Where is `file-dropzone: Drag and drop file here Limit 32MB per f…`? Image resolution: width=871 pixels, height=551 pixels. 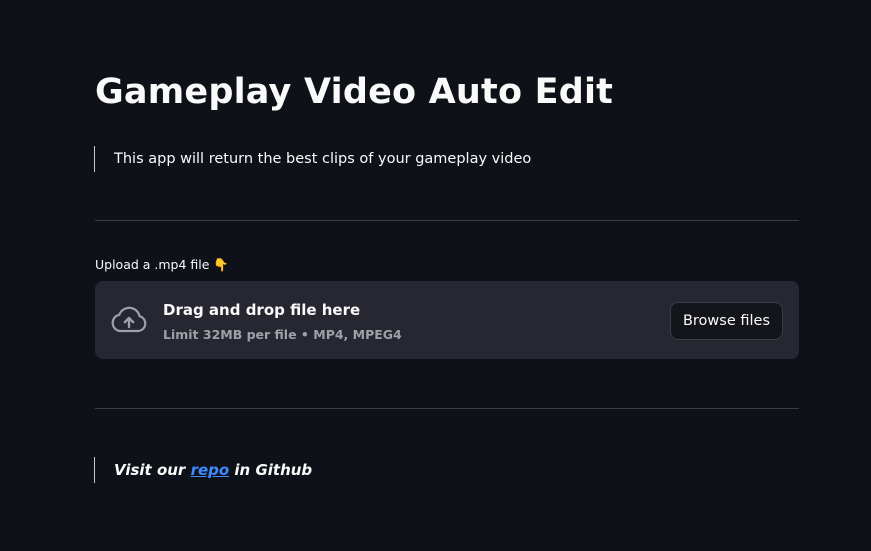 file-dropzone: Drag and drop file here Limit 32MB per f… is located at coordinates (447, 320).